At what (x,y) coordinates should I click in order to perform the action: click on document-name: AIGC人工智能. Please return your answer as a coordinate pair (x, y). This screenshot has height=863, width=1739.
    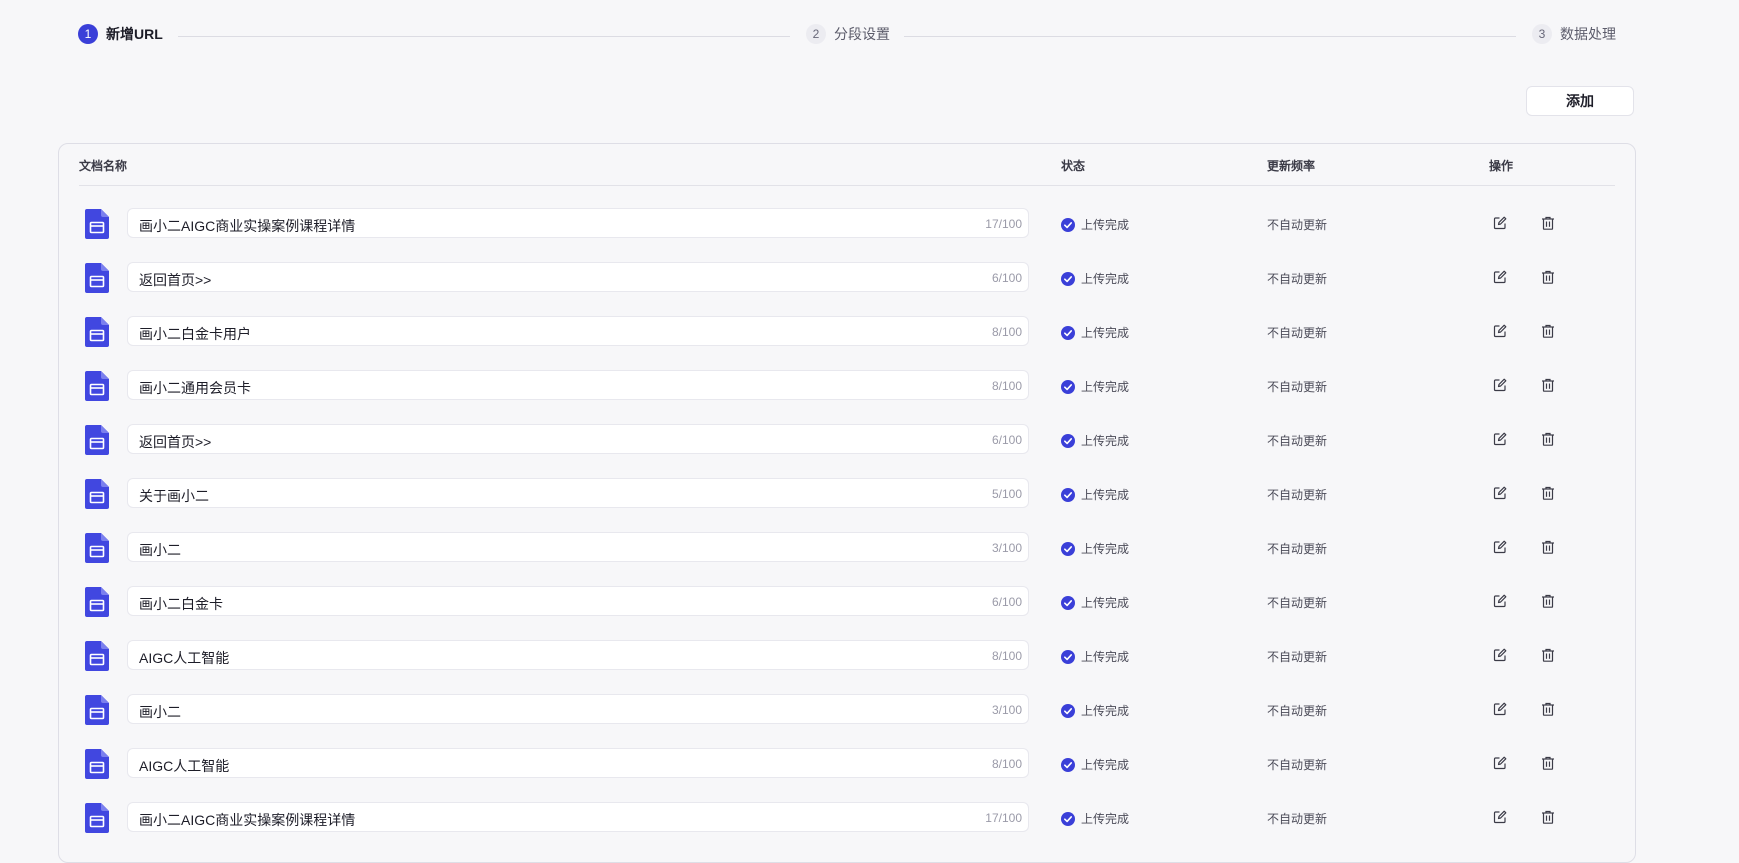
    Looking at the image, I should click on (184, 766).